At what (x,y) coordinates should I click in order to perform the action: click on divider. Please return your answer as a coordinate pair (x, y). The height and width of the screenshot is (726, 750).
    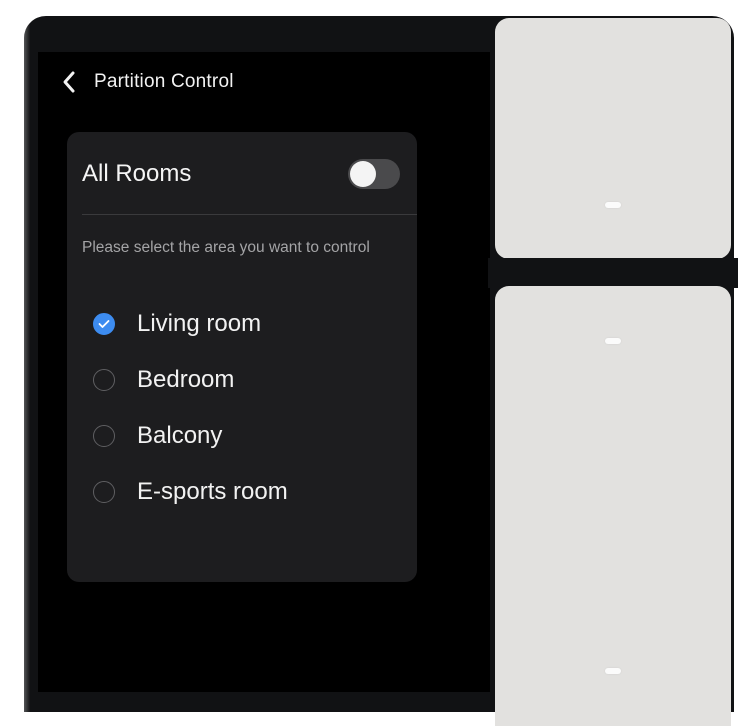
    Looking at the image, I should click on (249, 214).